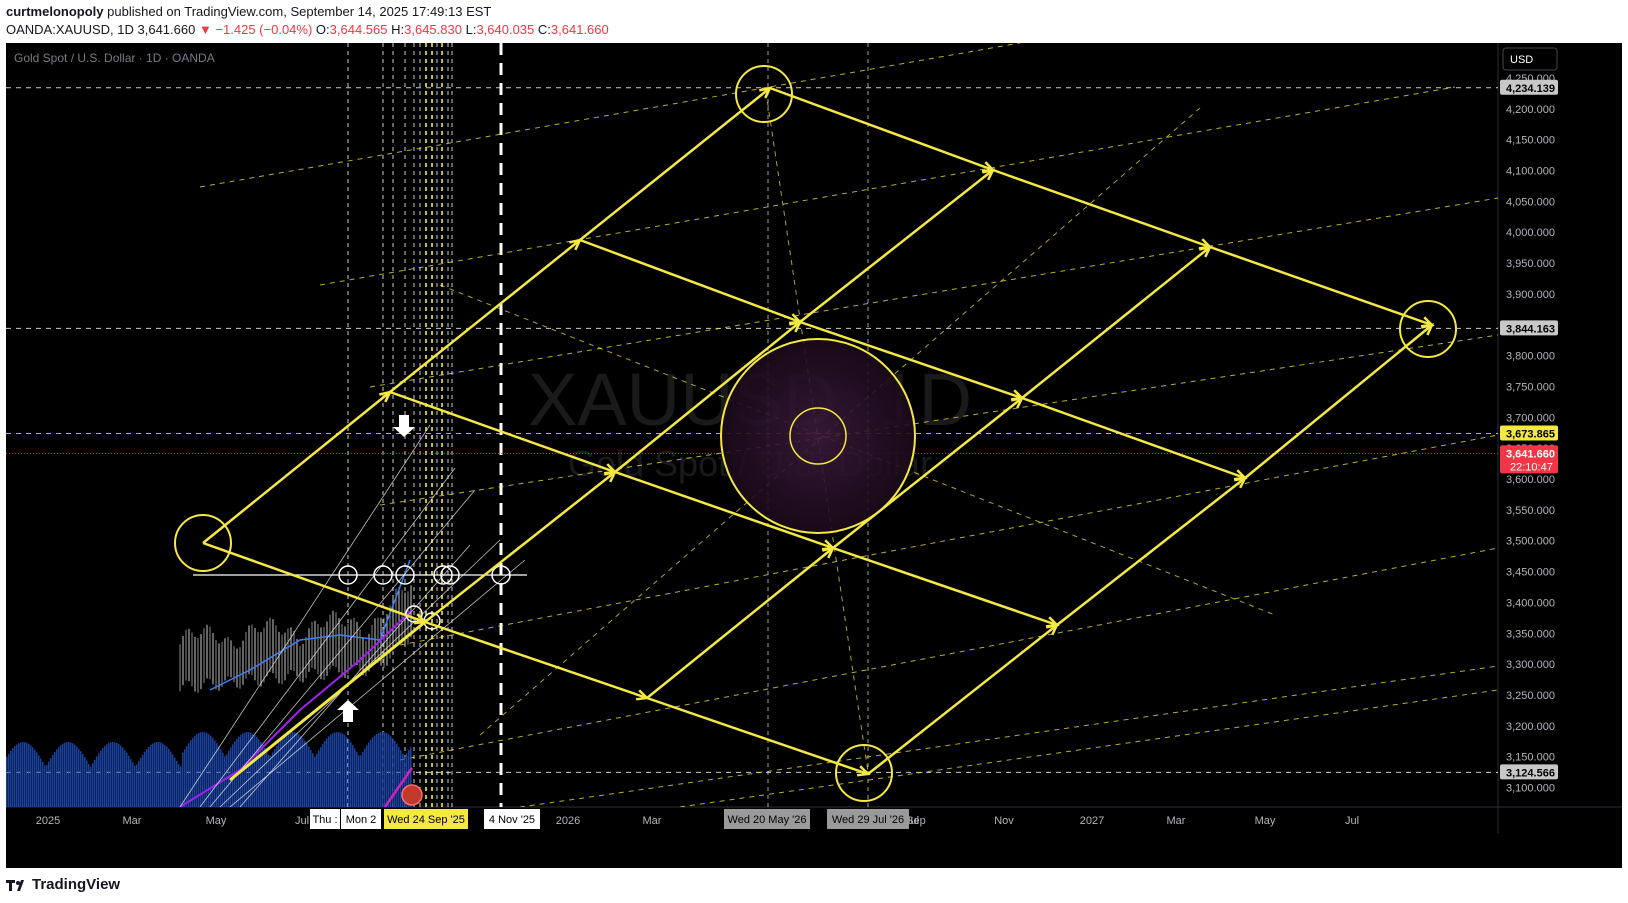  Describe the element at coordinates (1530, 141) in the screenshot. I see `price-tick-label: 4,150.000` at that location.